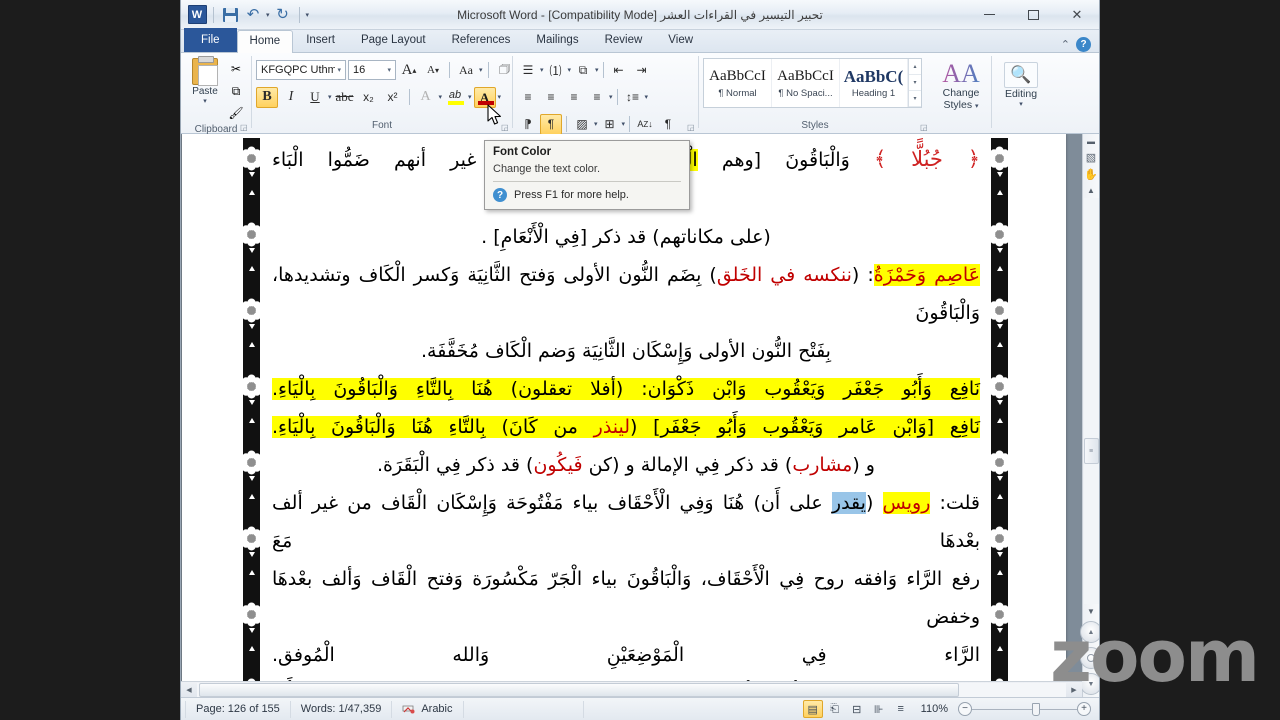 This screenshot has height=720, width=1280. Describe the element at coordinates (238, 709) in the screenshot. I see `page-indicator: Page: 126 of 155` at that location.